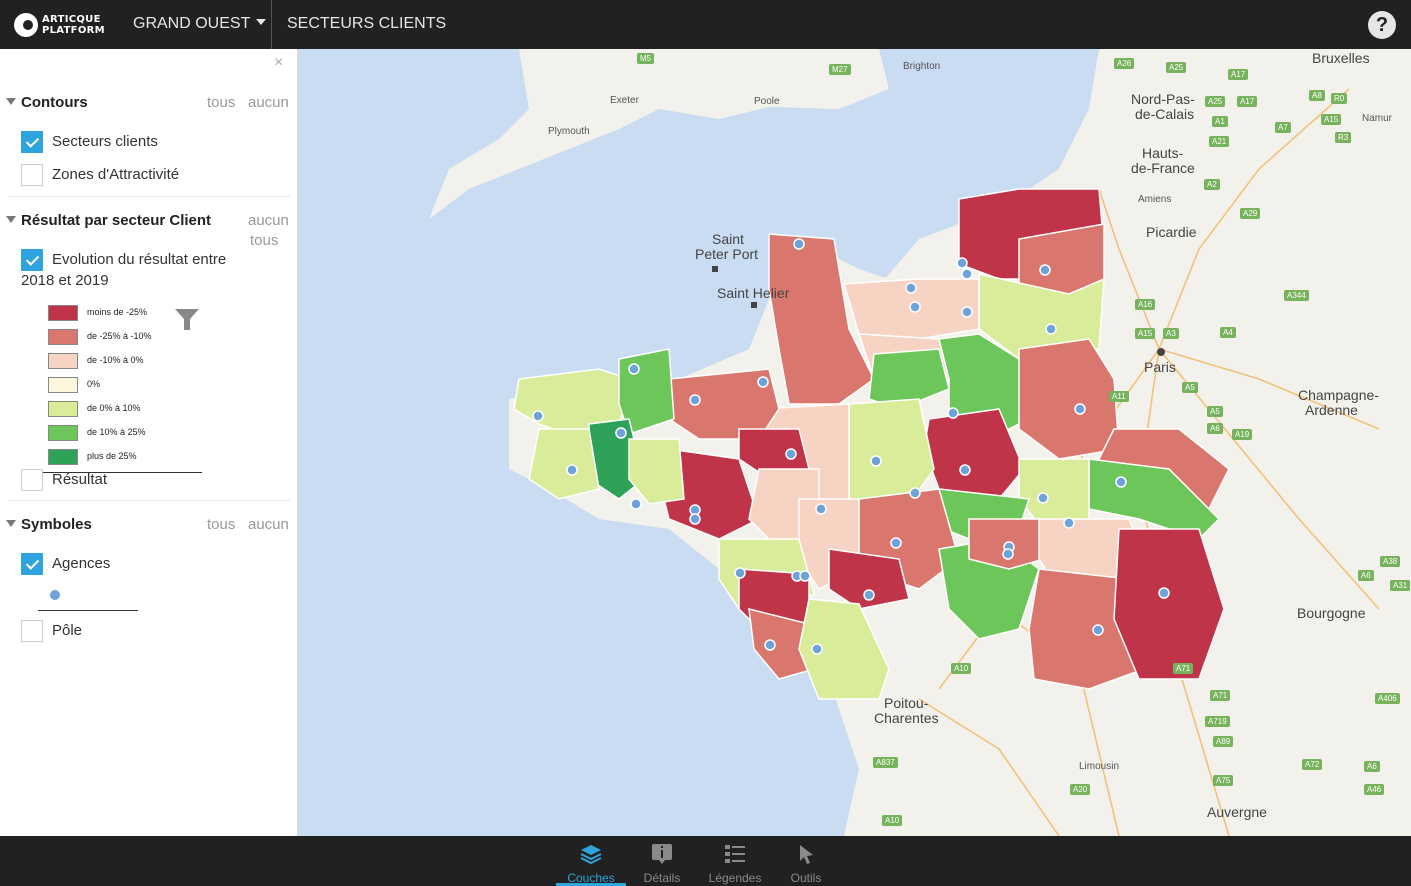 This screenshot has width=1411, height=886. Describe the element at coordinates (264, 240) in the screenshot. I see `resultat-all-link: tous` at that location.